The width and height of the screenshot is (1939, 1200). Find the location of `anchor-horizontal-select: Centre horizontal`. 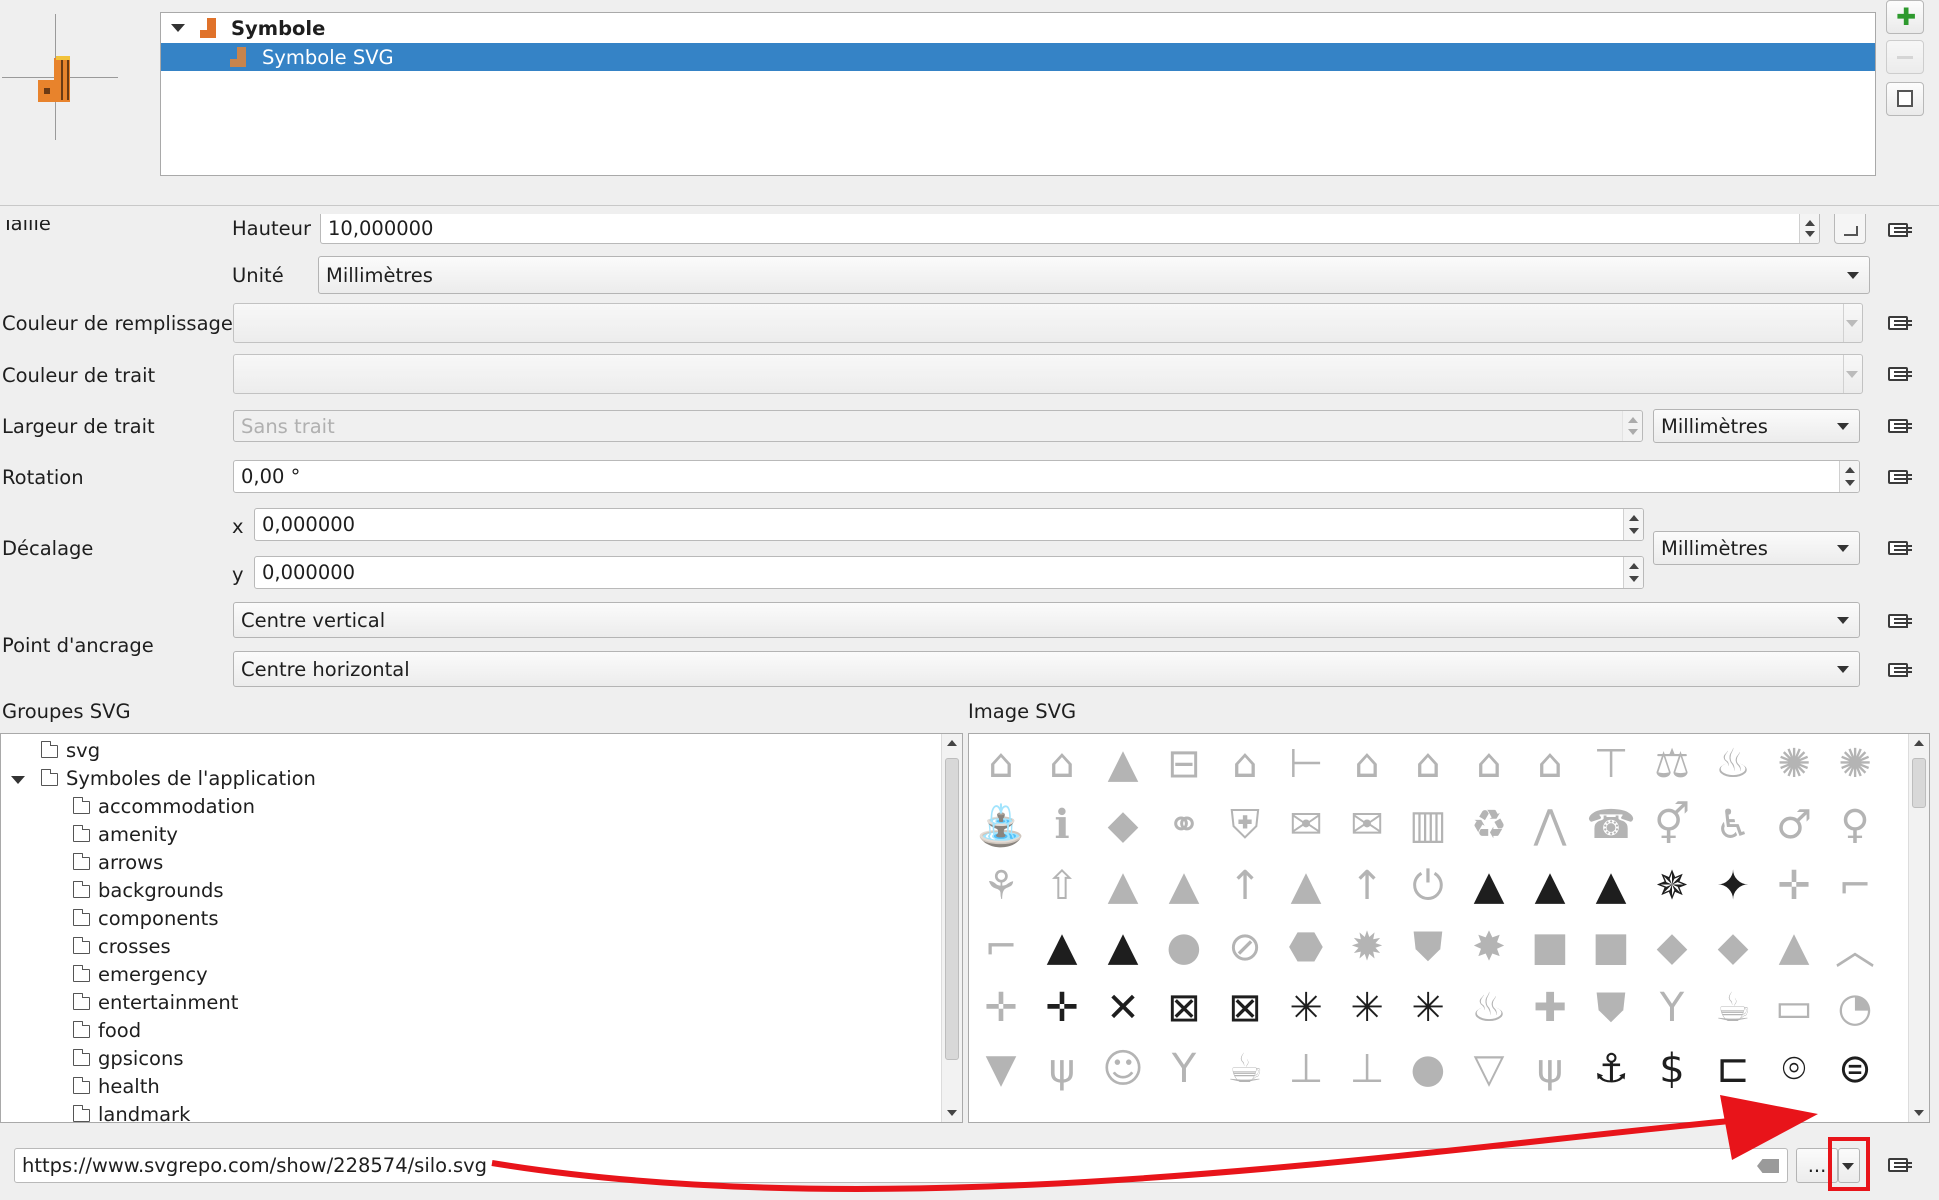

anchor-horizontal-select: Centre horizontal is located at coordinates (1046, 669).